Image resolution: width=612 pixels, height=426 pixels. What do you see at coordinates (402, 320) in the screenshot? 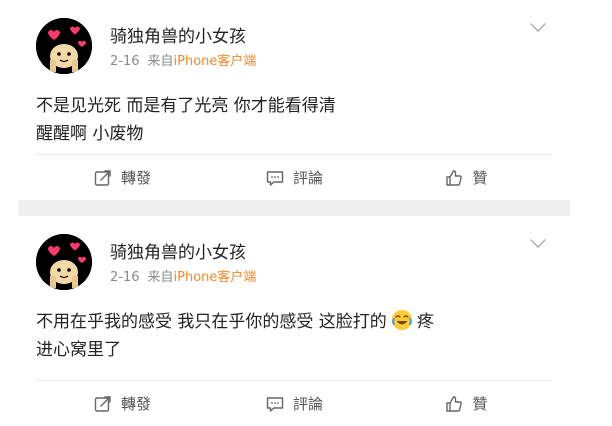
I see `laugh-cry-emoji-icon` at bounding box center [402, 320].